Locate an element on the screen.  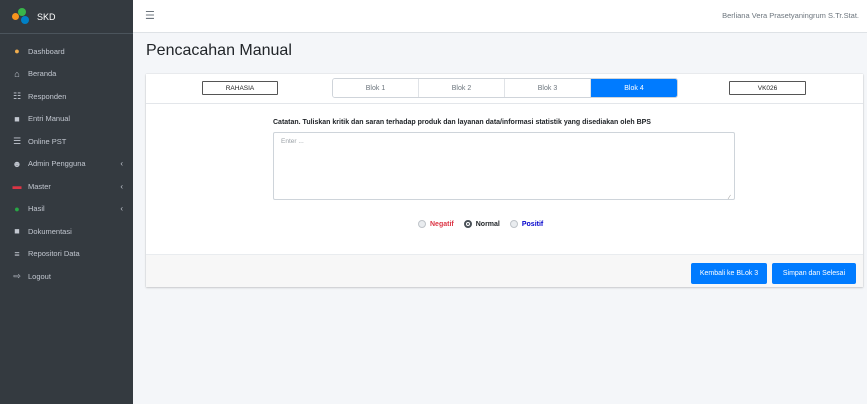
sidebar-item-label: Dokumentasi is located at coordinates (50, 231).